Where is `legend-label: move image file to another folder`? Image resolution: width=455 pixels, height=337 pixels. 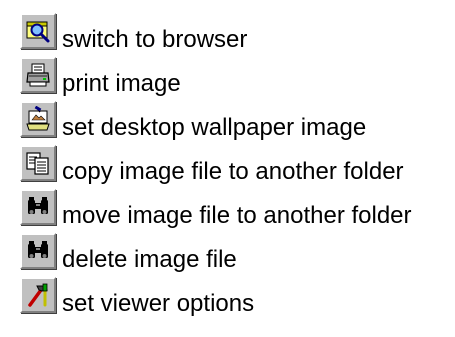 legend-label: move image file to another folder is located at coordinates (237, 215).